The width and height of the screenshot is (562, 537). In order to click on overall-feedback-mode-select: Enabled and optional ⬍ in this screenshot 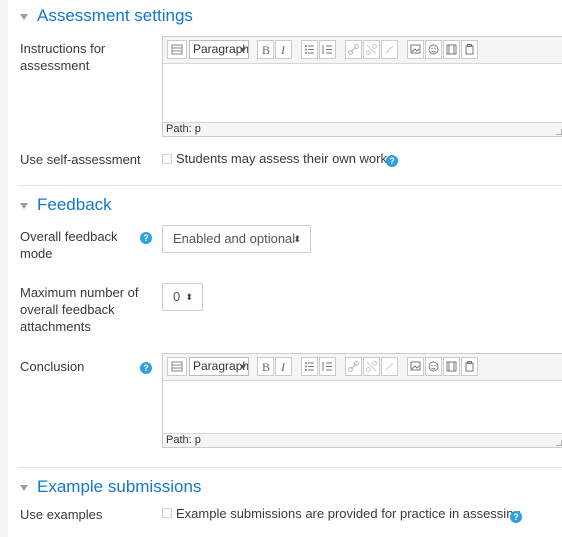, I will do `click(236, 239)`.